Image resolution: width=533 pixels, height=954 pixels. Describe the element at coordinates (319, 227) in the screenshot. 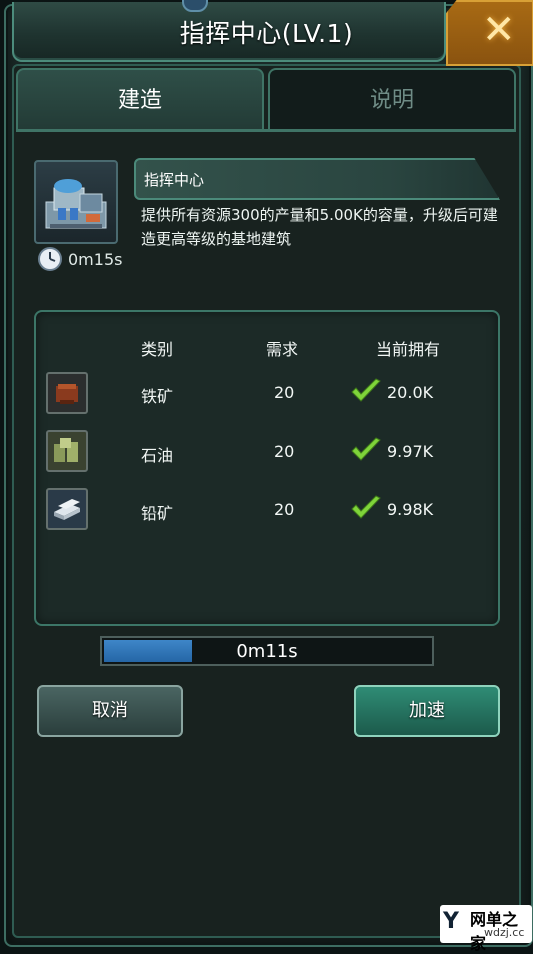

I see `building-description: 提供所有资源300的产量和5.00K的容量，升级后可建造更高等级的基地建筑` at that location.